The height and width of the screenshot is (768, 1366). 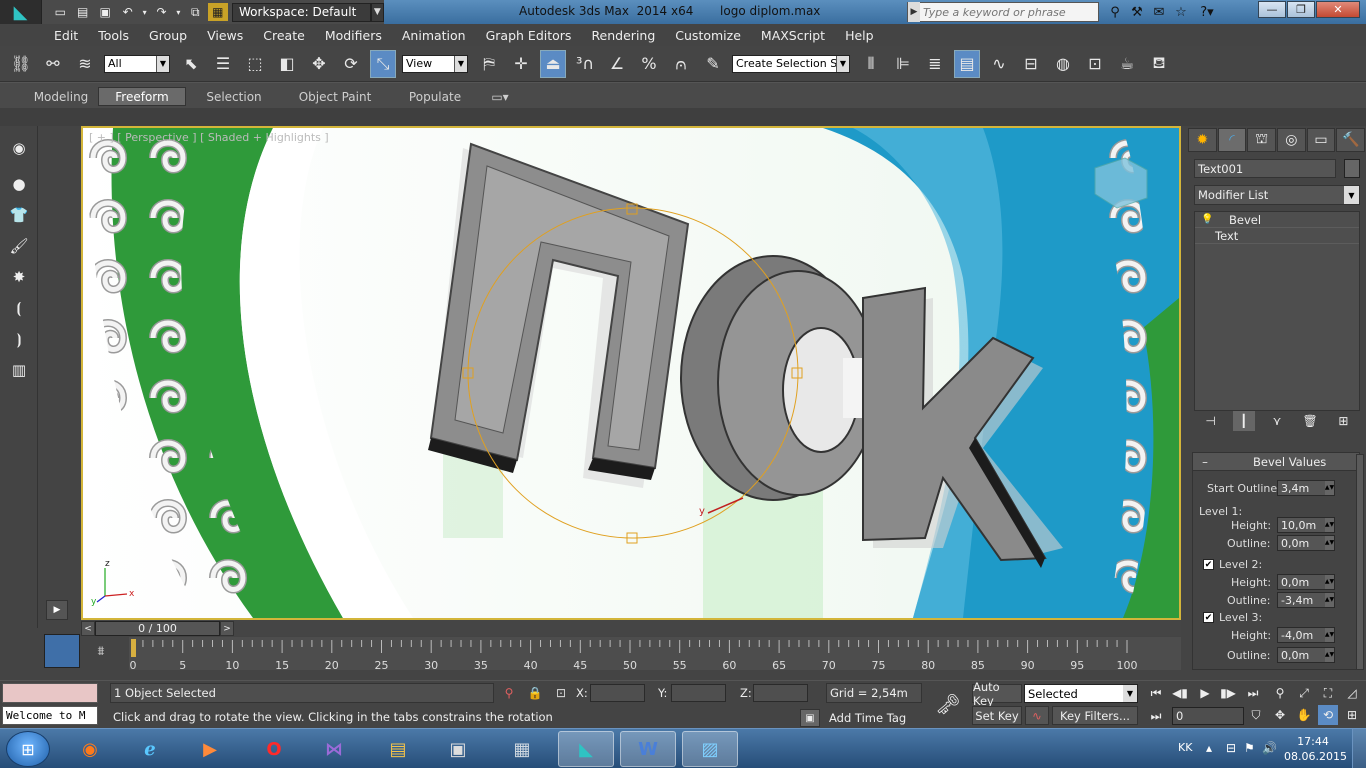 I want to click on lightbulb-icon: 💡, so click(x=1204, y=219).